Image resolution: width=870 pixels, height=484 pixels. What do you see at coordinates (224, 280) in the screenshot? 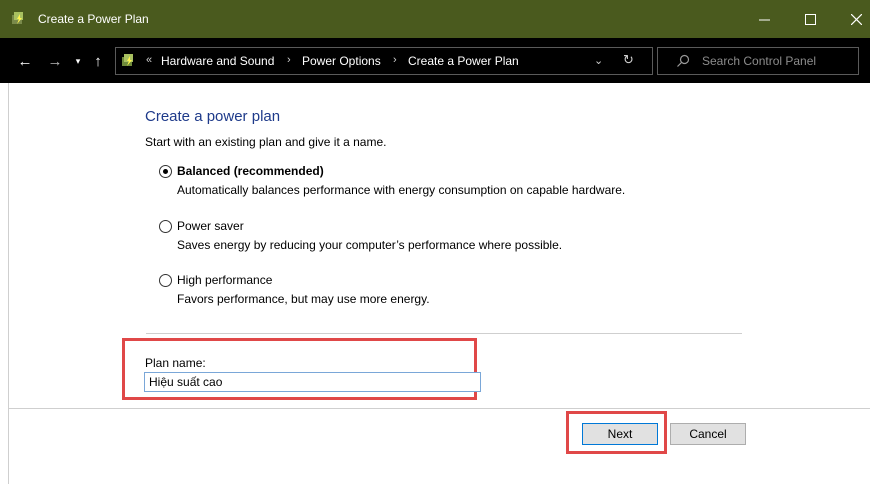
I see `option-label: High performance` at bounding box center [224, 280].